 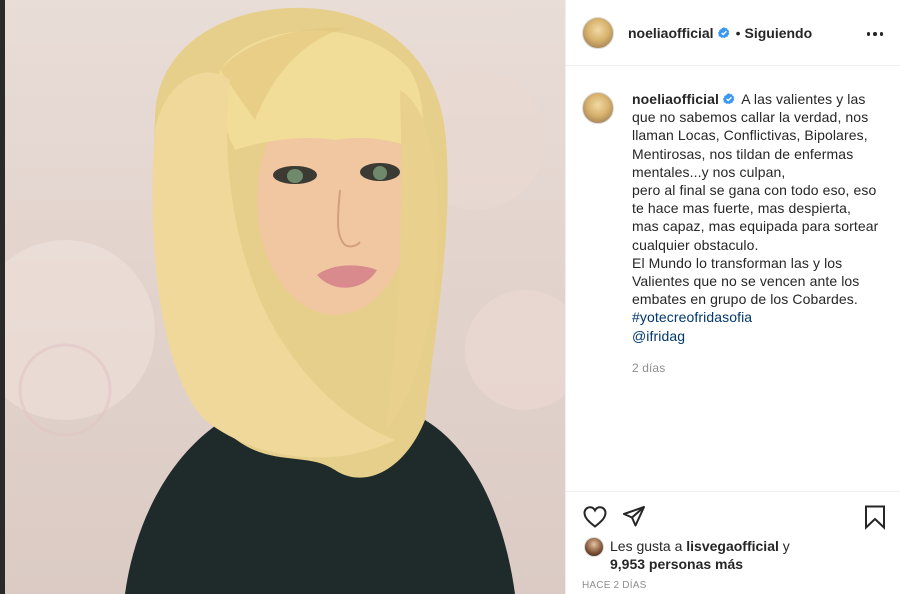 I want to click on hashtag-link: #yotecreofridasofia, so click(x=755, y=317).